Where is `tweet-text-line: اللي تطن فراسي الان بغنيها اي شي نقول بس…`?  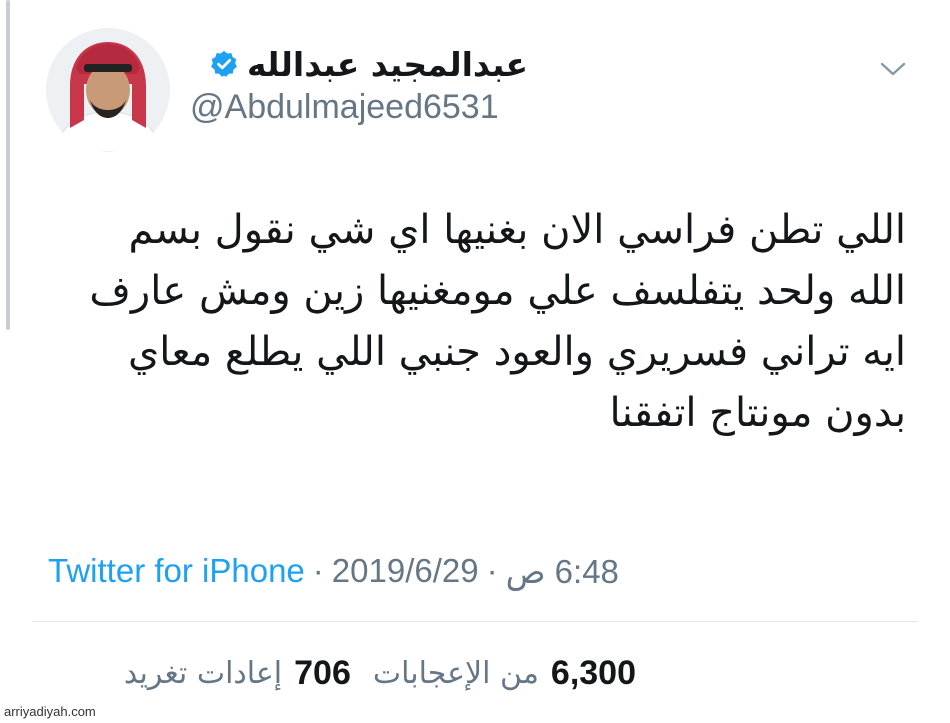
tweet-text-line: اللي تطن فراسي الان بغنيها اي شي نقول بس… is located at coordinates (517, 230).